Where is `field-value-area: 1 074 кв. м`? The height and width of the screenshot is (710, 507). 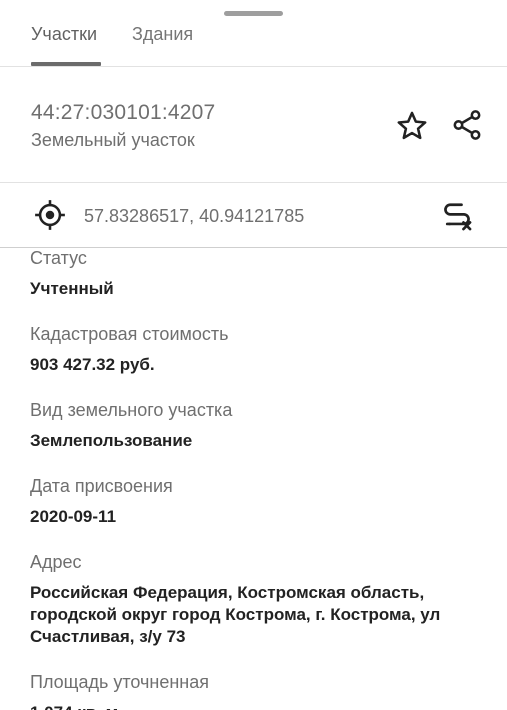
field-value-area: 1 074 кв. м is located at coordinates (74, 706).